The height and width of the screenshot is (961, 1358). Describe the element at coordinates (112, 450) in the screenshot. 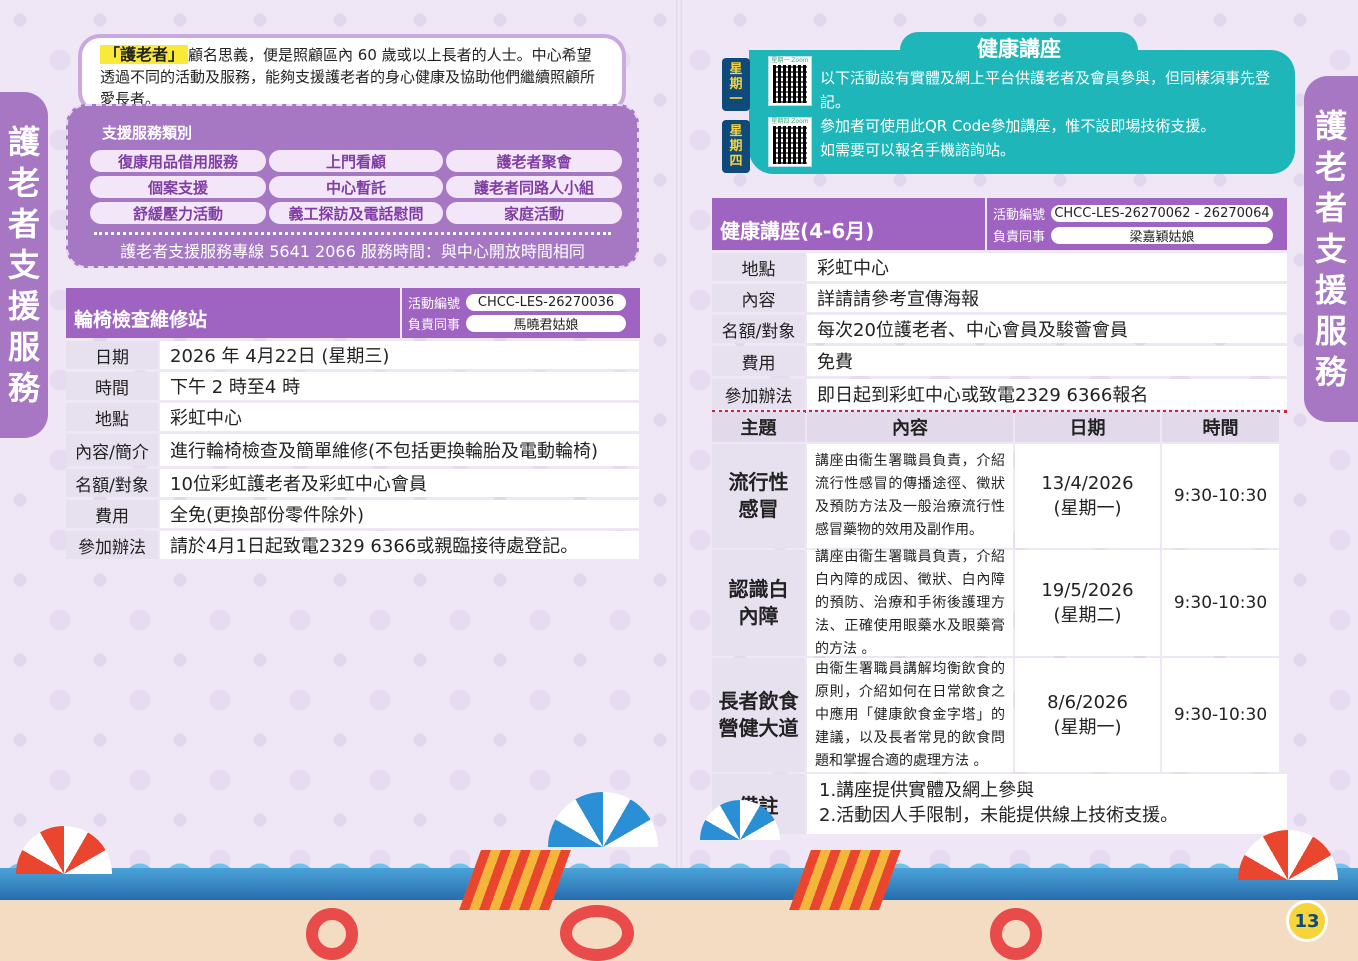

I see `row-key: 內容/簡介` at that location.